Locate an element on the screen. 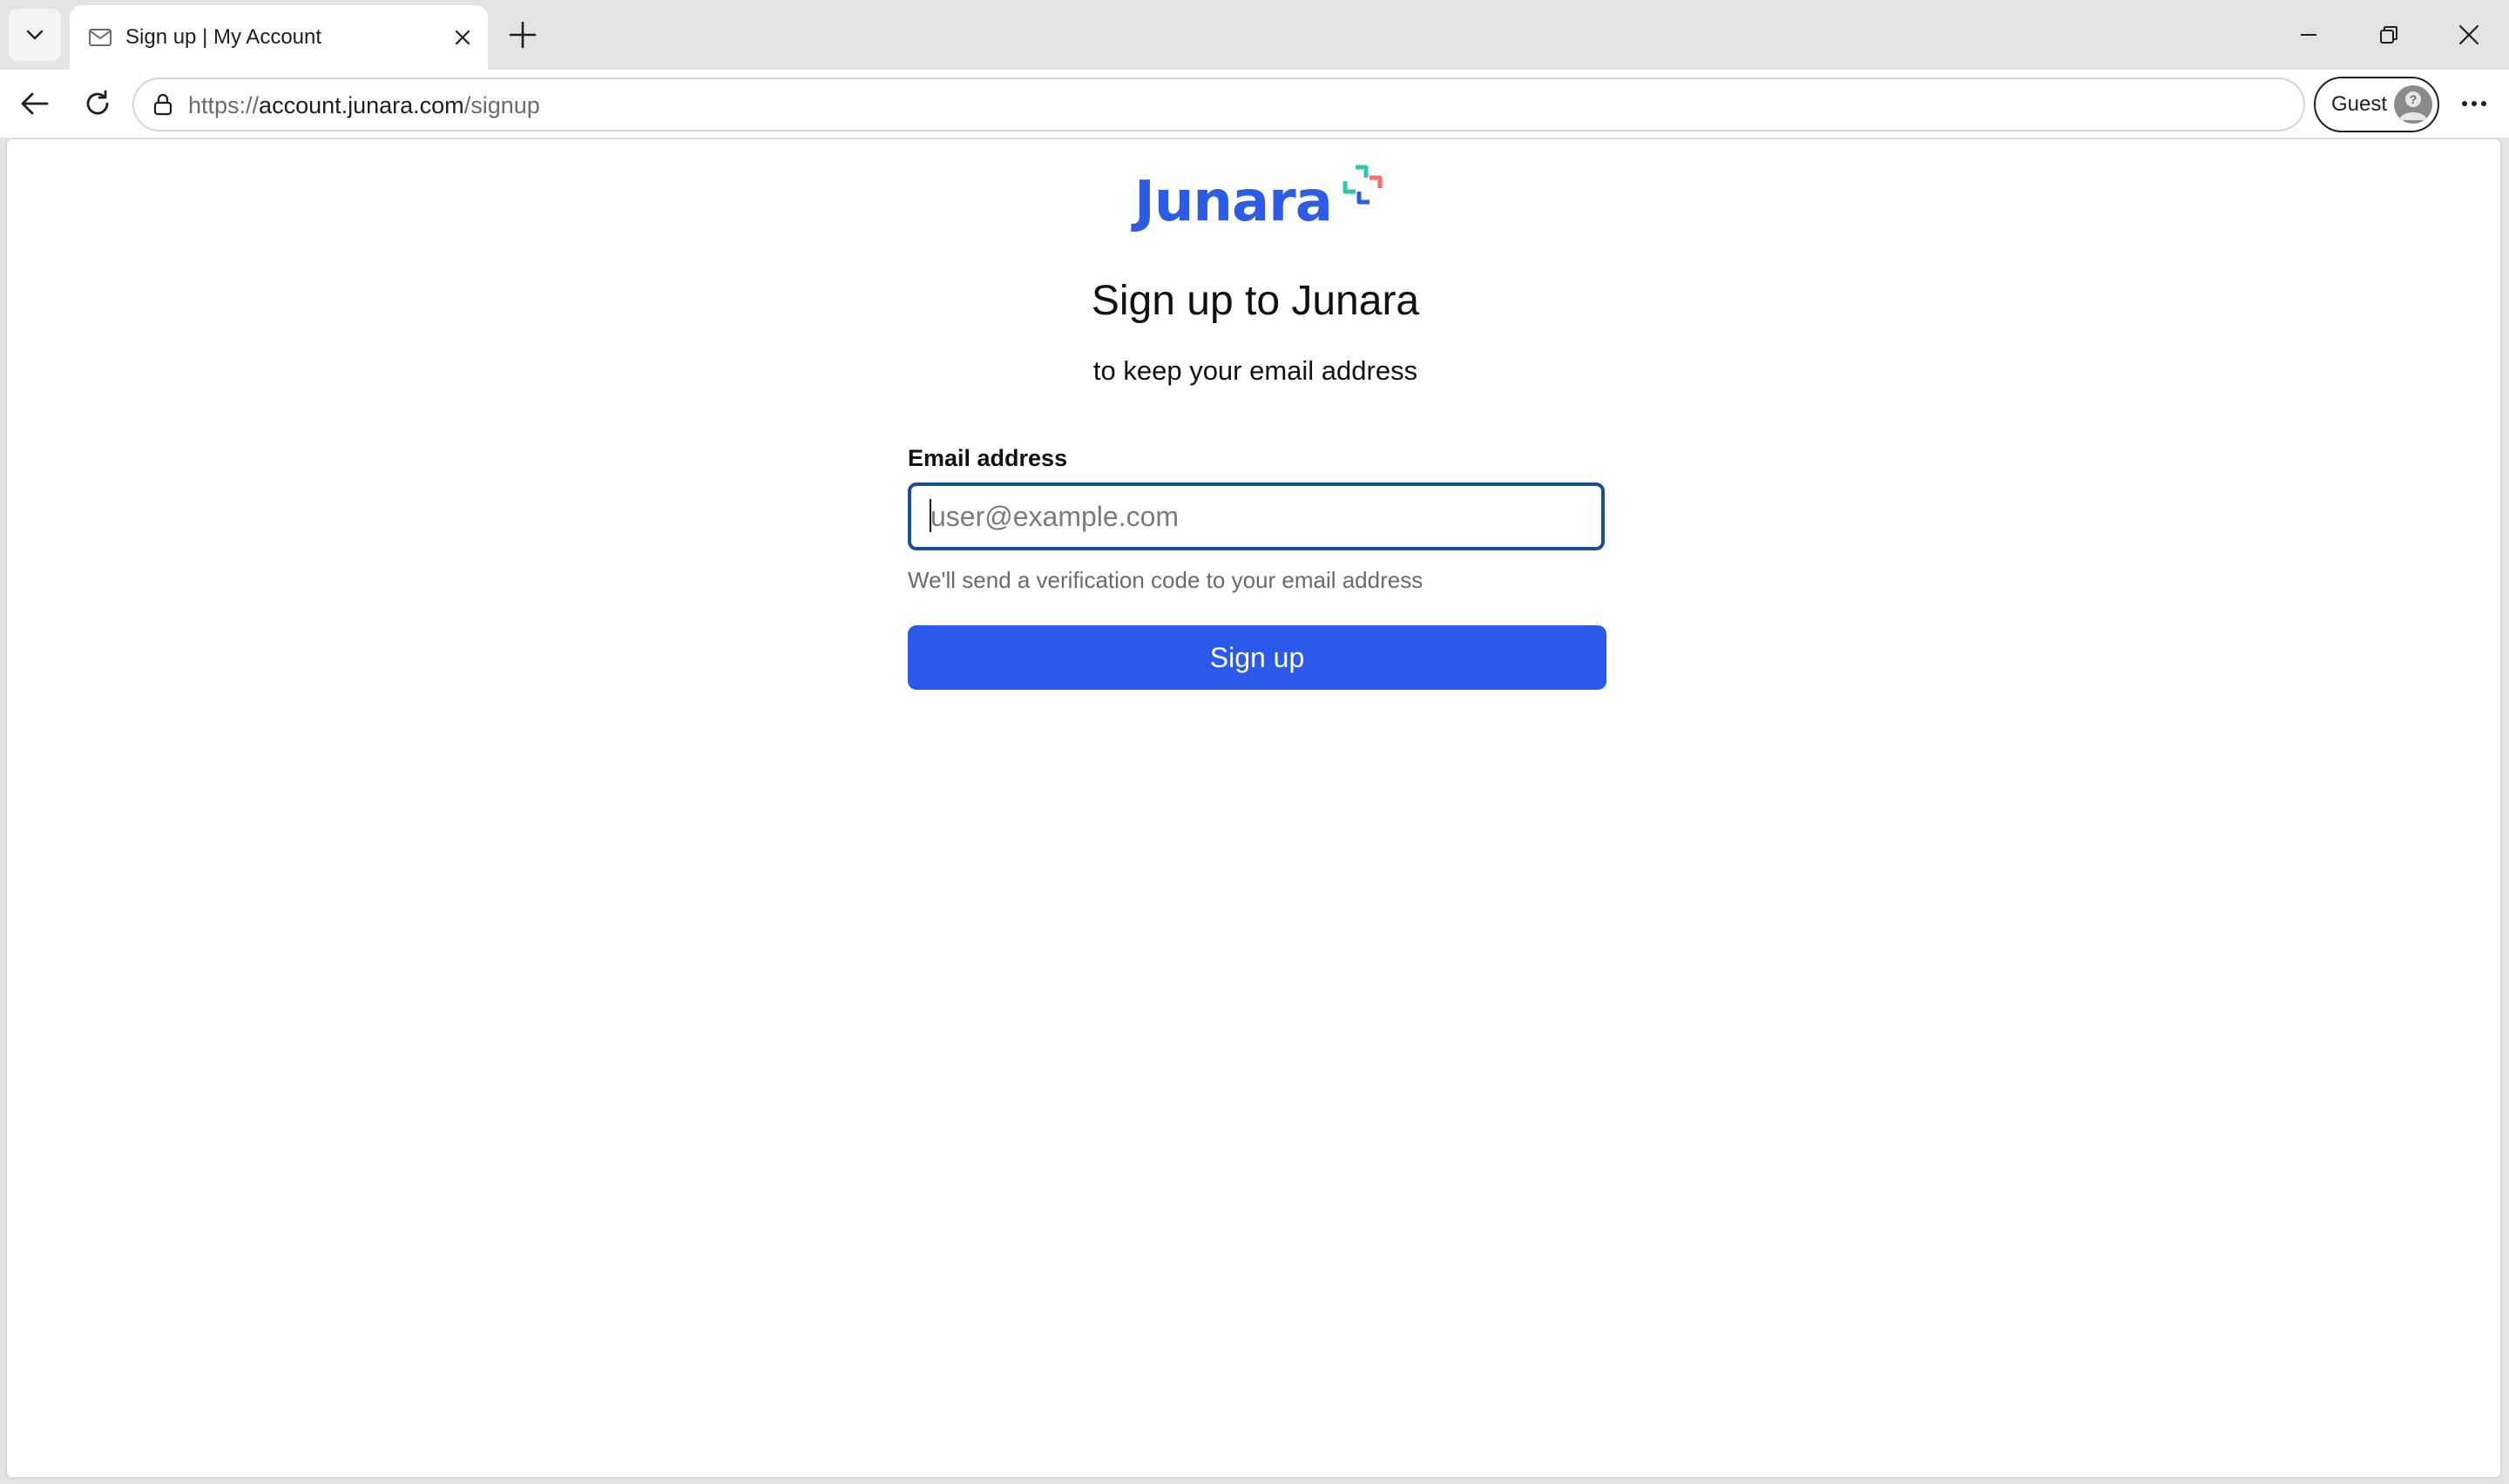  url-path: /signup is located at coordinates (501, 105).